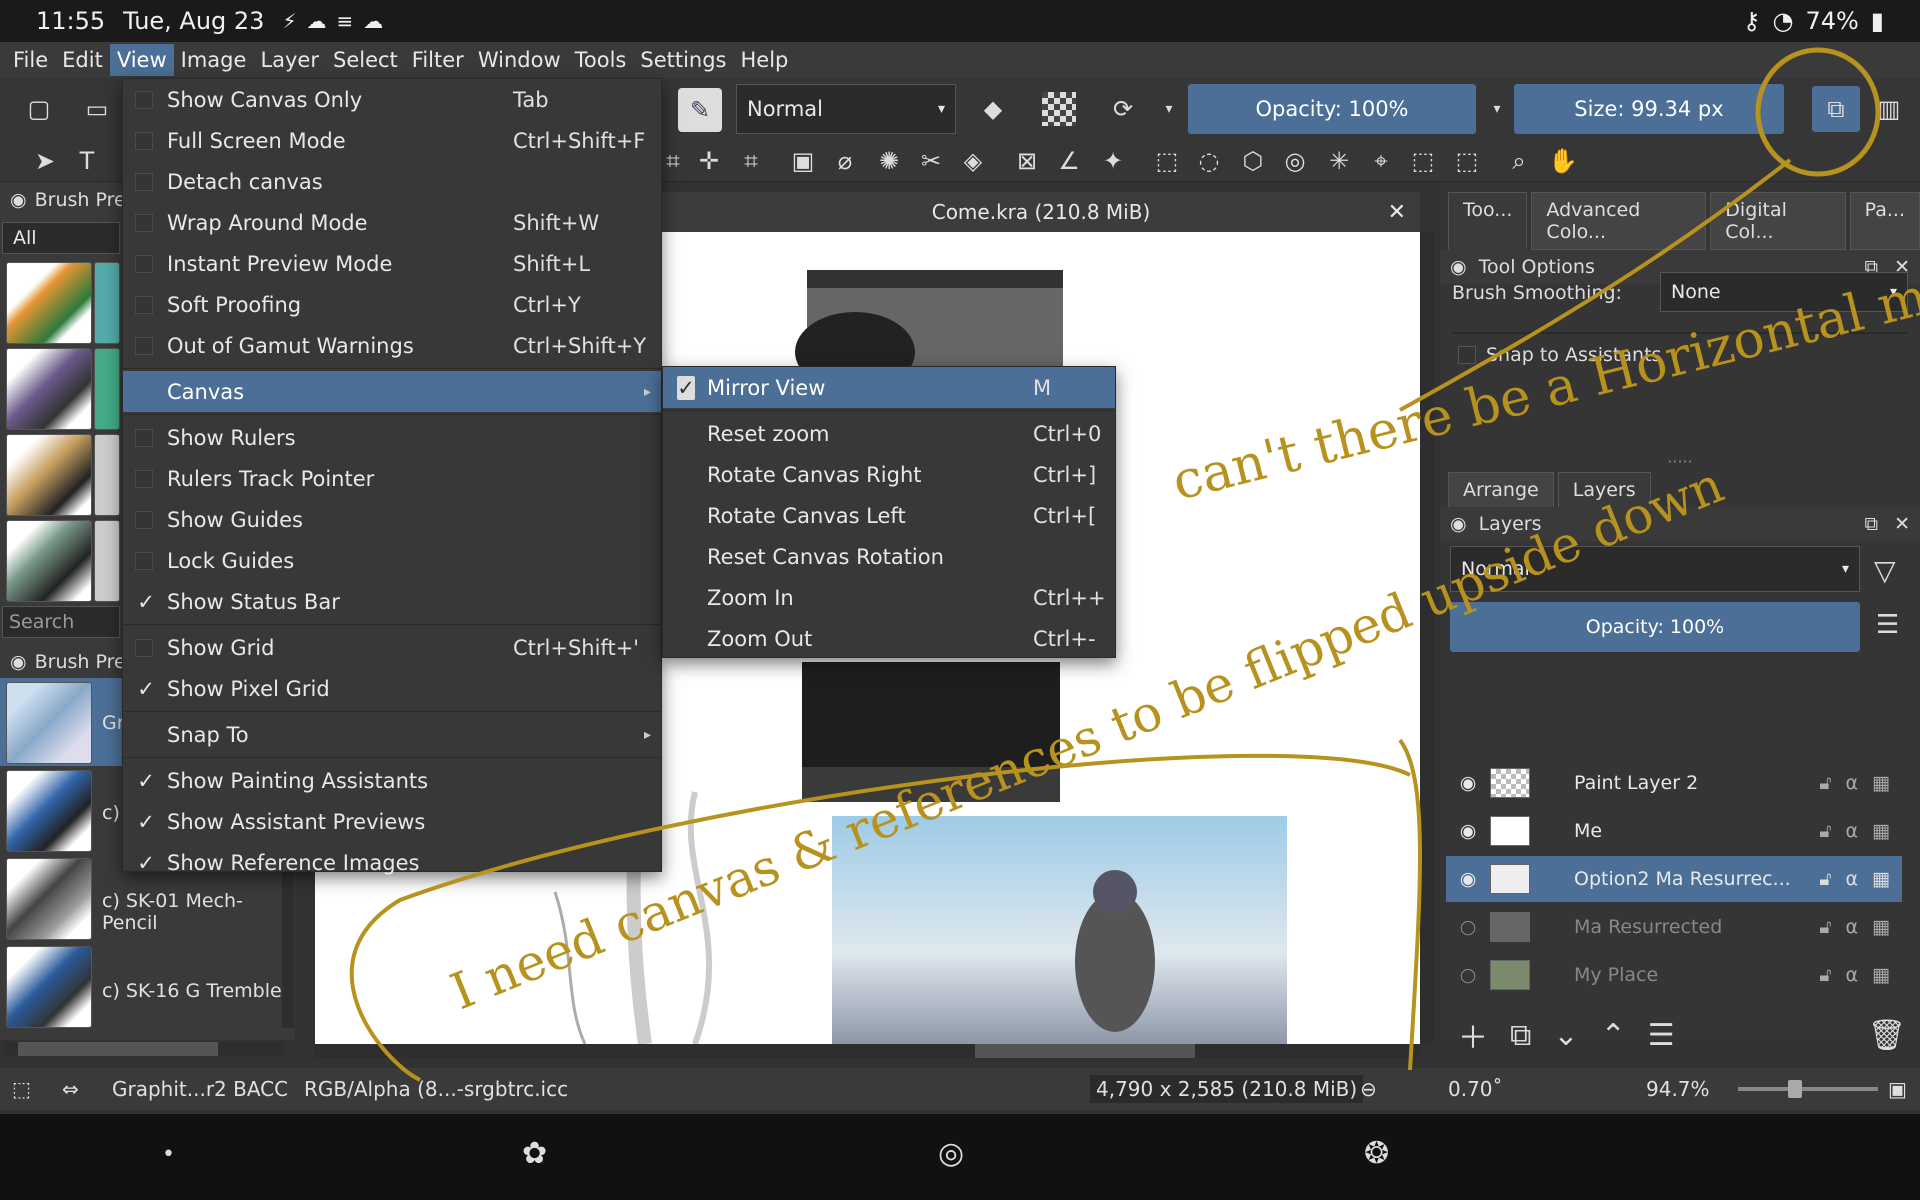 The image size is (1920, 1200). What do you see at coordinates (889, 474) in the screenshot?
I see `menu-item-rotate-right: Rotate Canvas Right Ctrl+]` at bounding box center [889, 474].